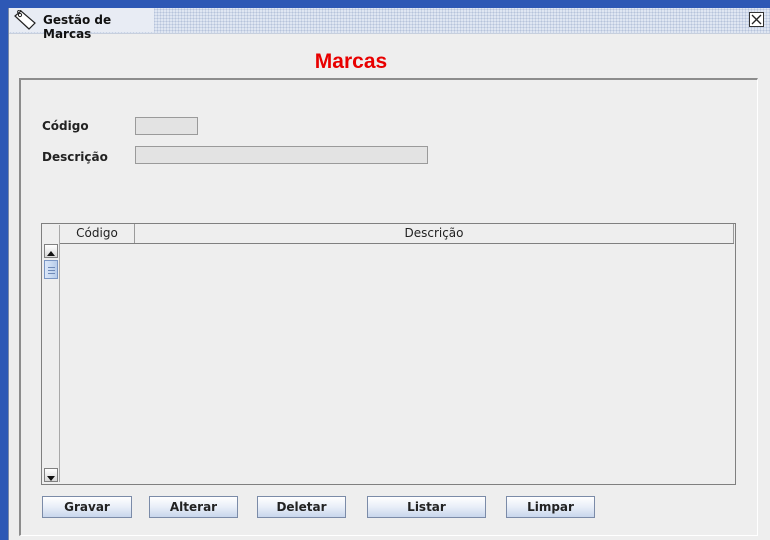  I want to click on deletar-button: Deletar, so click(301, 507).